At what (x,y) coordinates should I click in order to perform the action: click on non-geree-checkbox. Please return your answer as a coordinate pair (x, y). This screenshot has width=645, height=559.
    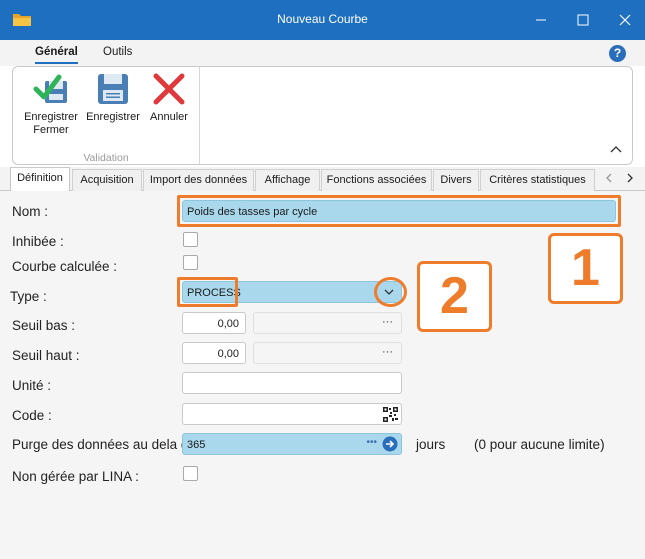
    Looking at the image, I should click on (190, 473).